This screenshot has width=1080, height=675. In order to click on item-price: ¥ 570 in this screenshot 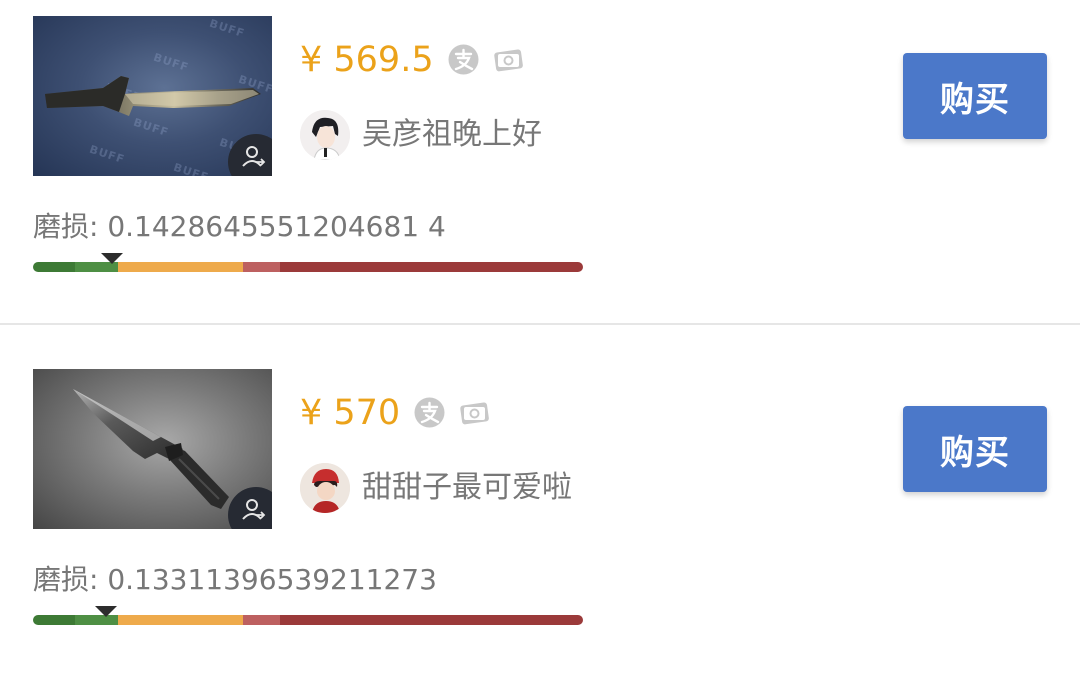, I will do `click(350, 413)`.